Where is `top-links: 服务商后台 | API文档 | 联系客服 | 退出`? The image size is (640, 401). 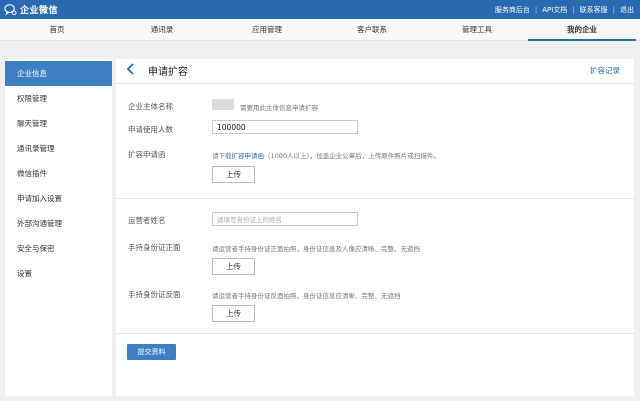 top-links: 服务商后台 | API文档 | 联系客服 | 退出 is located at coordinates (564, 9).